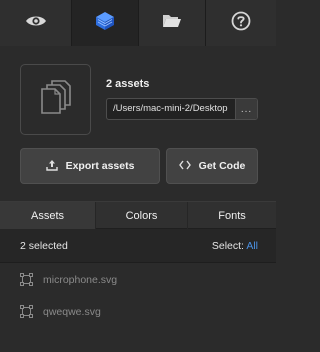 The width and height of the screenshot is (320, 352). I want to click on select-all-link: All, so click(252, 246).